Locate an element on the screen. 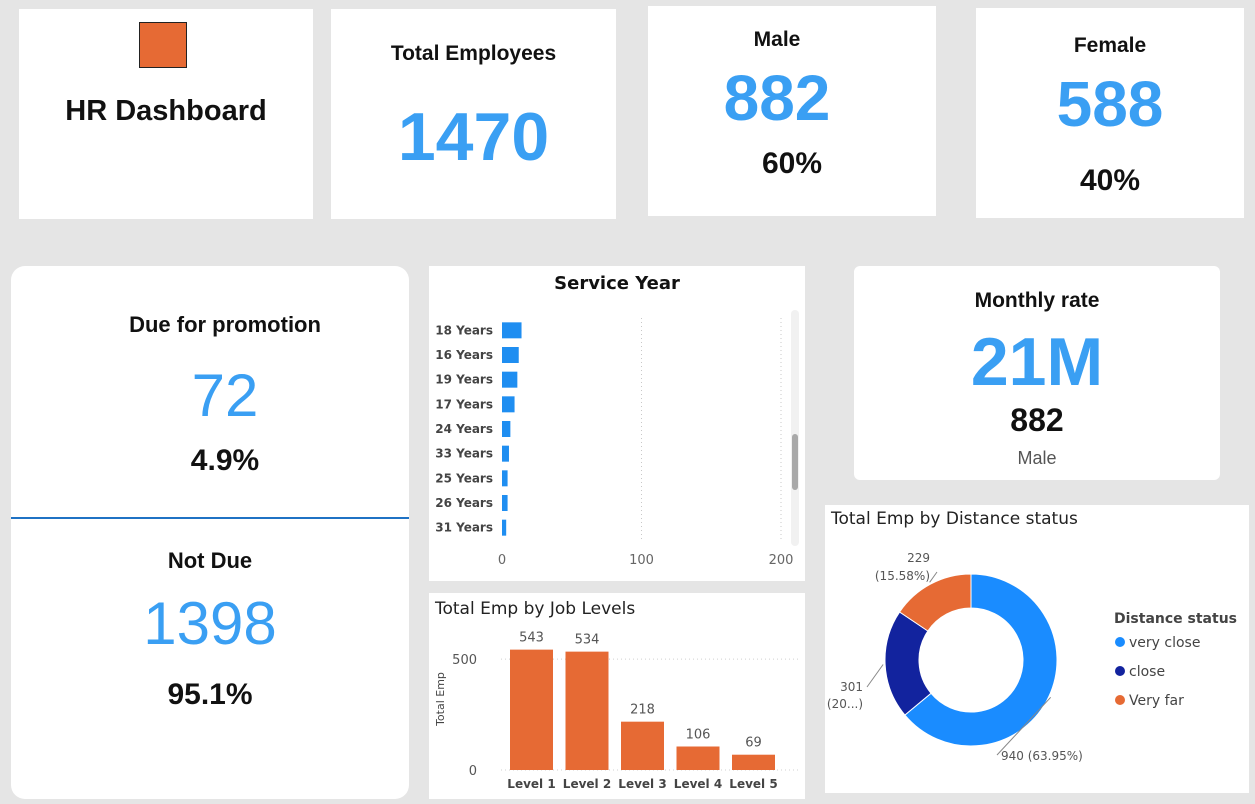 The width and height of the screenshot is (1255, 804). female-pct: 40% is located at coordinates (1110, 180).